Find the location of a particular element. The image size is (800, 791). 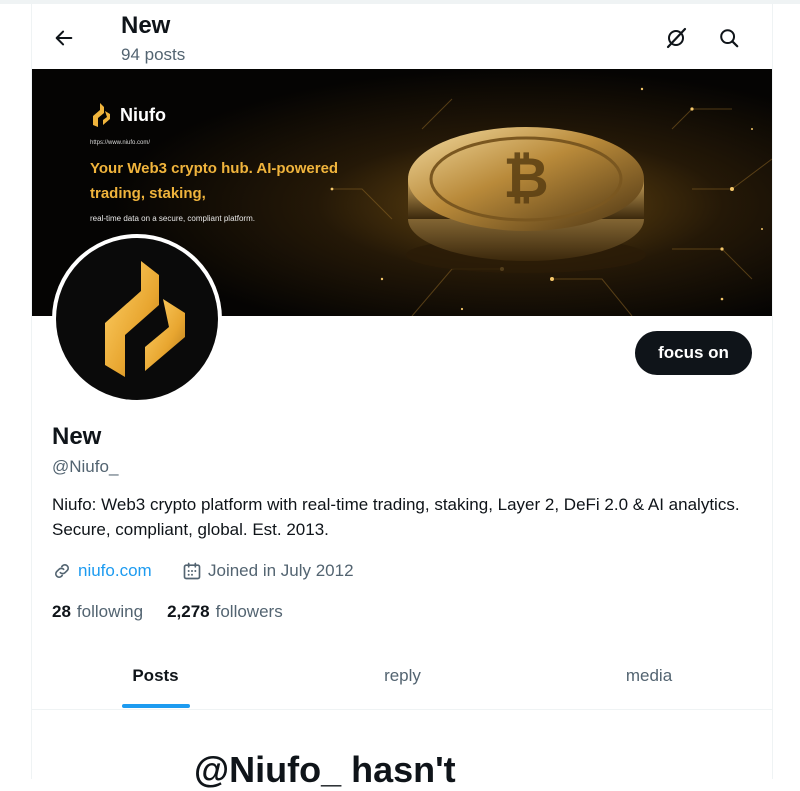

empty-state-title: @Niufo_ hasn't is located at coordinates (325, 769).